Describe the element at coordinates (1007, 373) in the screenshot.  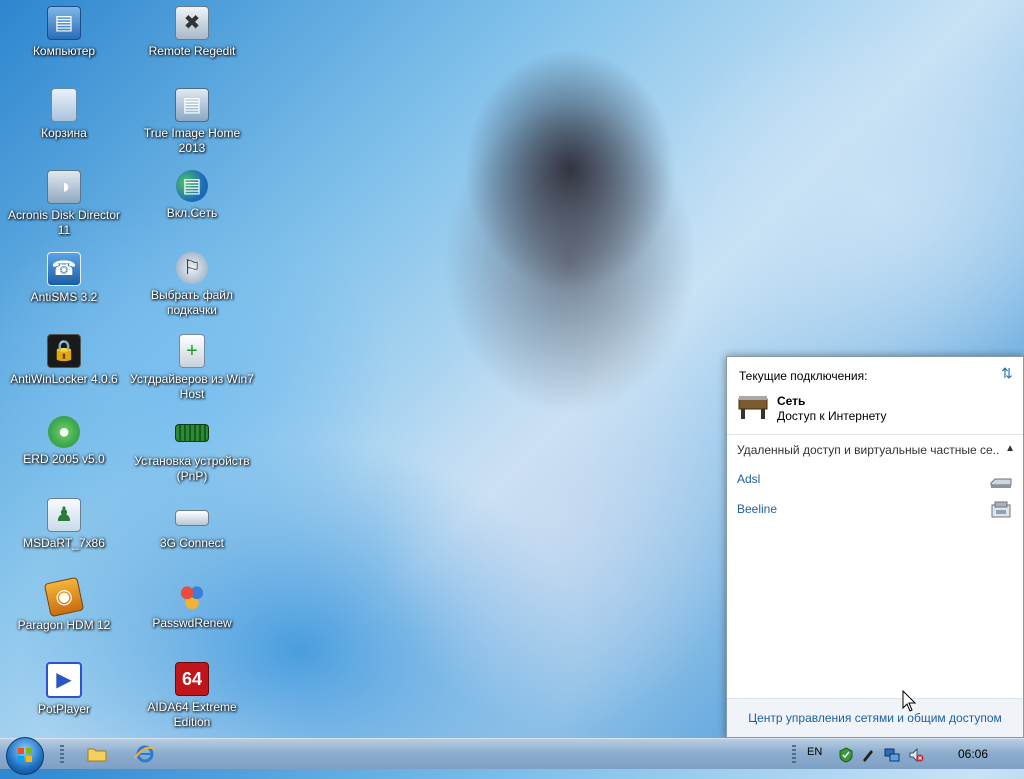
I see `refresh-icon: ⇅` at that location.